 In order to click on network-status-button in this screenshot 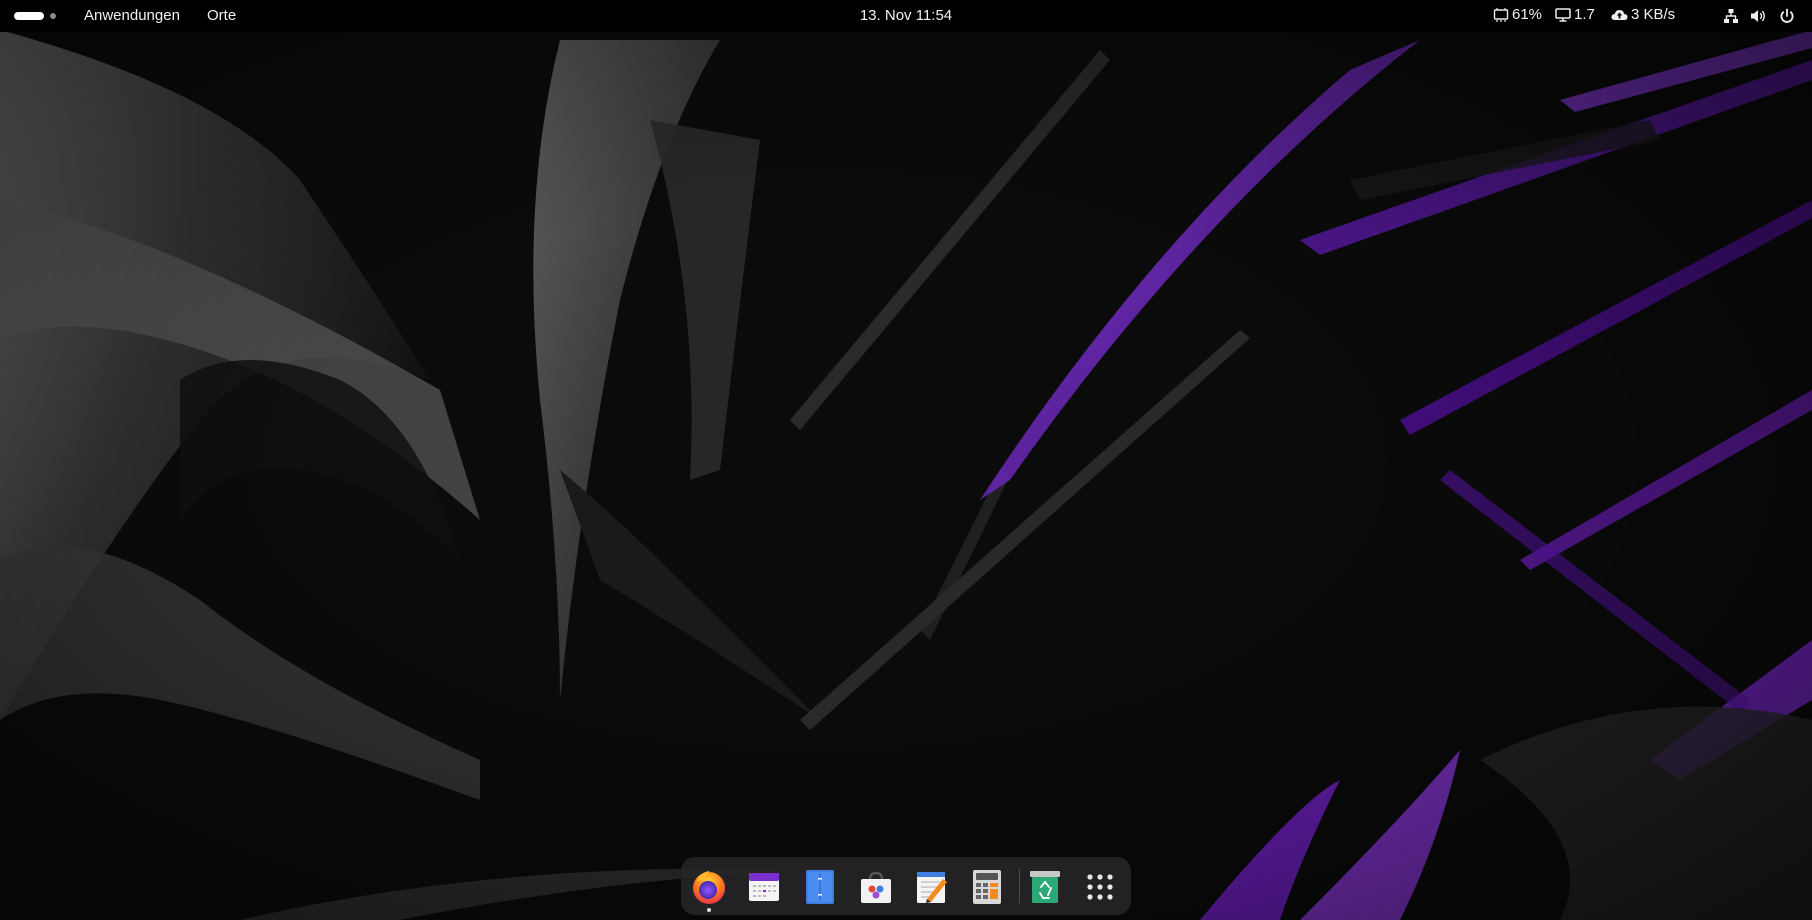, I will do `click(1731, 16)`.